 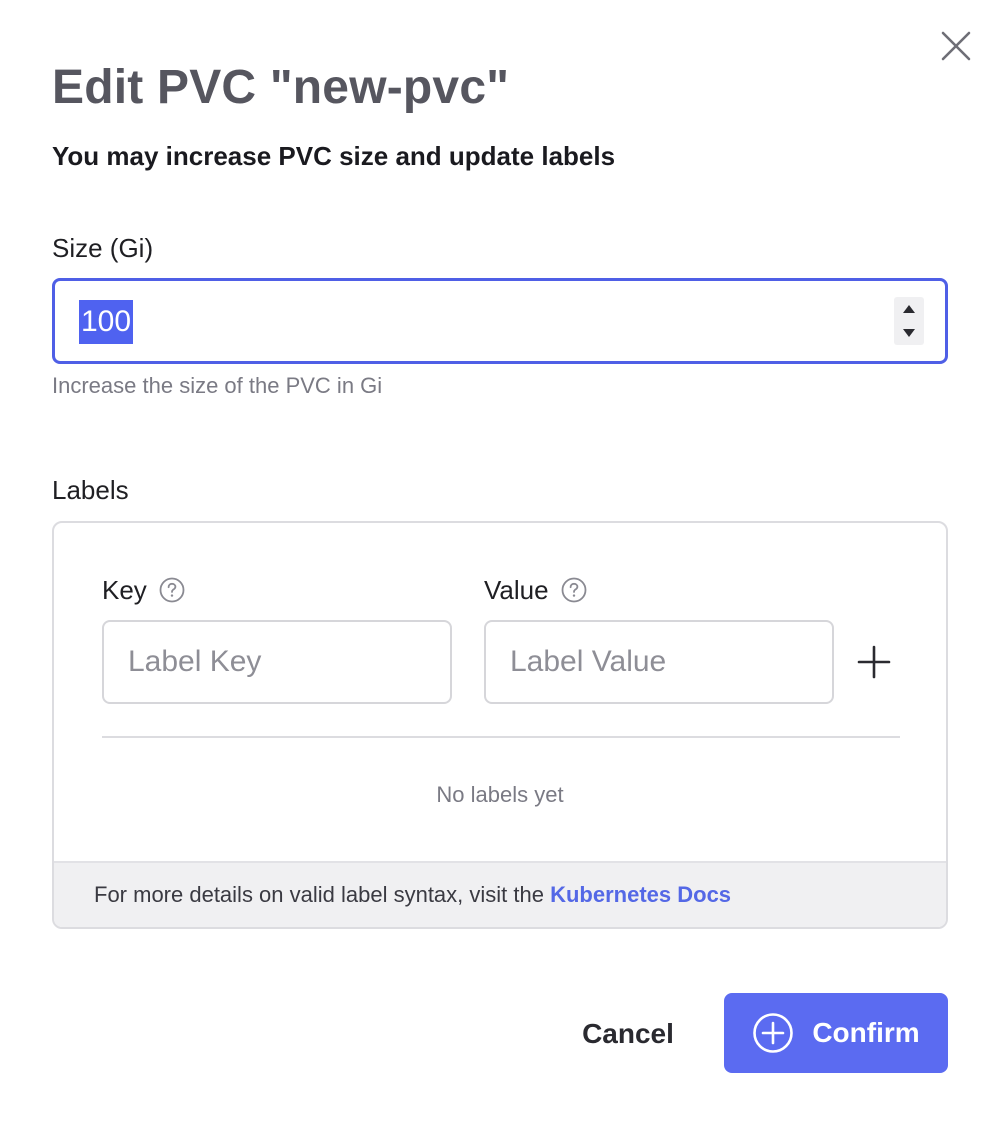 I want to click on close-icon, so click(x=956, y=46).